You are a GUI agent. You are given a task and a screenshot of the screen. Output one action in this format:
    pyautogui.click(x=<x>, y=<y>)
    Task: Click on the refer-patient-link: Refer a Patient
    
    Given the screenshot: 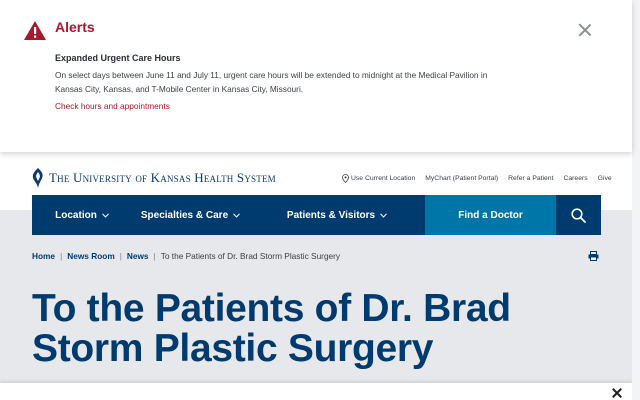 What is the action you would take?
    pyautogui.click(x=530, y=178)
    